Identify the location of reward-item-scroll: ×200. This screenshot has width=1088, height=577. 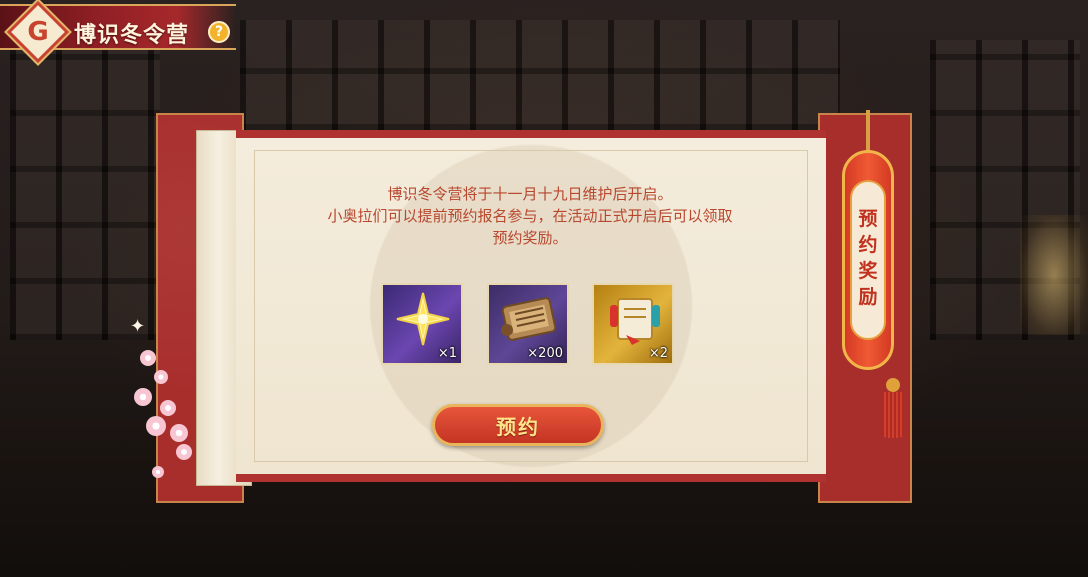
(528, 324).